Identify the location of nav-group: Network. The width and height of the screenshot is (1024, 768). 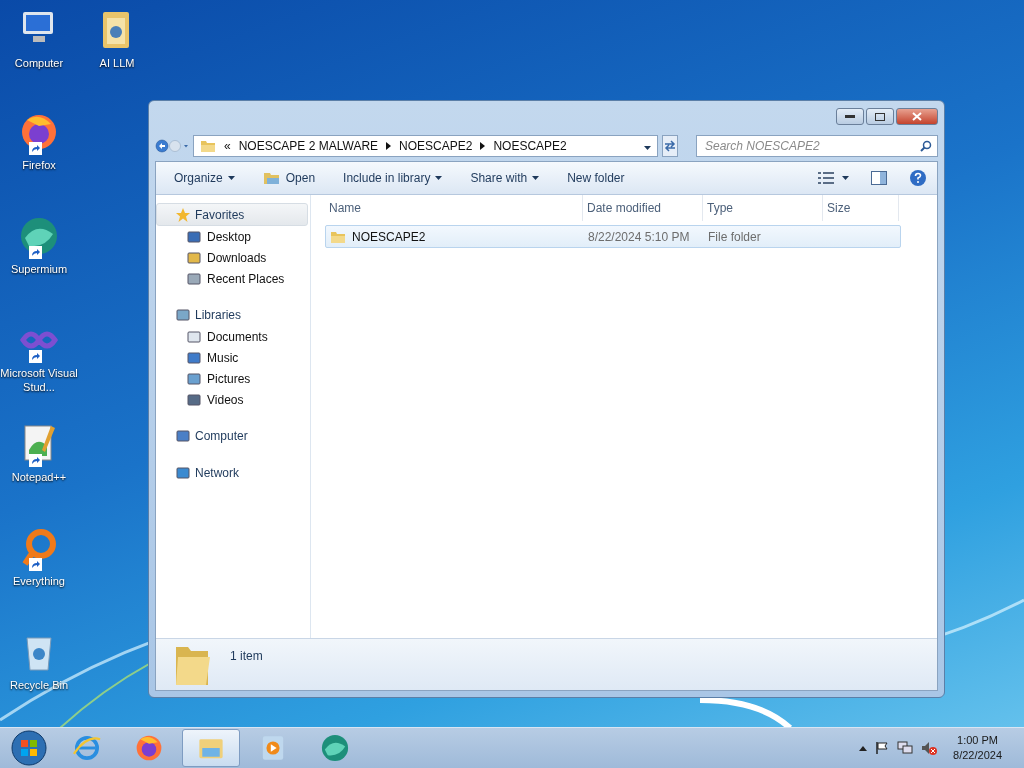
(232, 472).